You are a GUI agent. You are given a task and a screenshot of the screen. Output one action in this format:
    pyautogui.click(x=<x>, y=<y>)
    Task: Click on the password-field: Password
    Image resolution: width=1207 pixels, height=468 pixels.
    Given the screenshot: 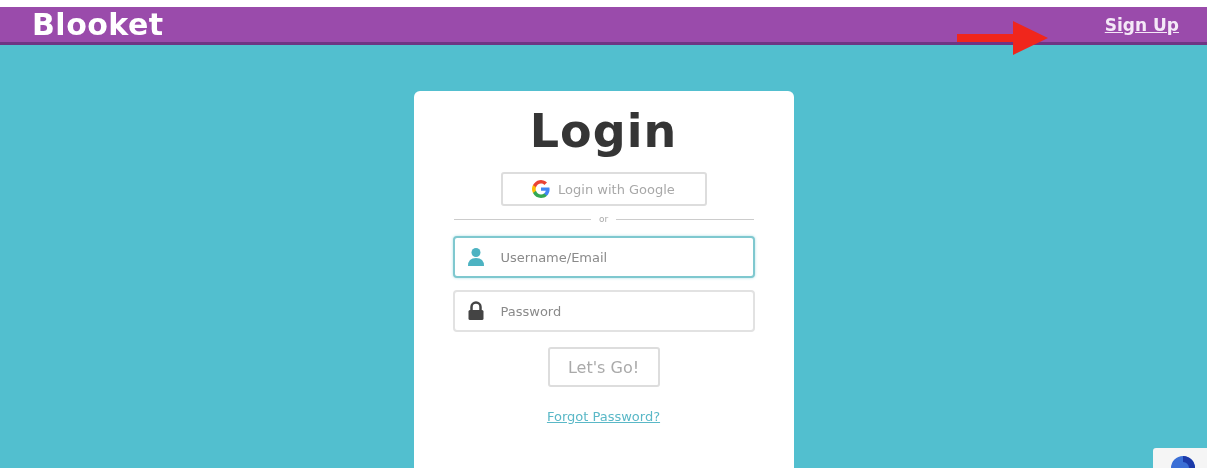 What is the action you would take?
    pyautogui.click(x=603, y=311)
    